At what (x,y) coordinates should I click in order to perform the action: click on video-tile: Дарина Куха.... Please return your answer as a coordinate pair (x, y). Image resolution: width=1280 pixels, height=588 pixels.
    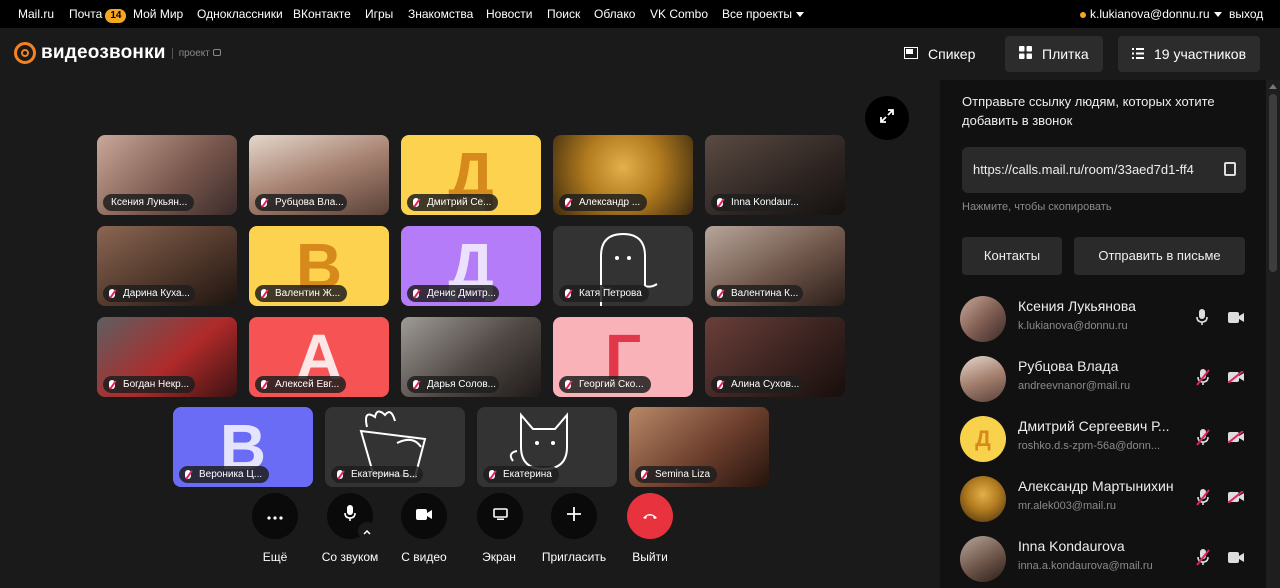
    Looking at the image, I should click on (167, 266).